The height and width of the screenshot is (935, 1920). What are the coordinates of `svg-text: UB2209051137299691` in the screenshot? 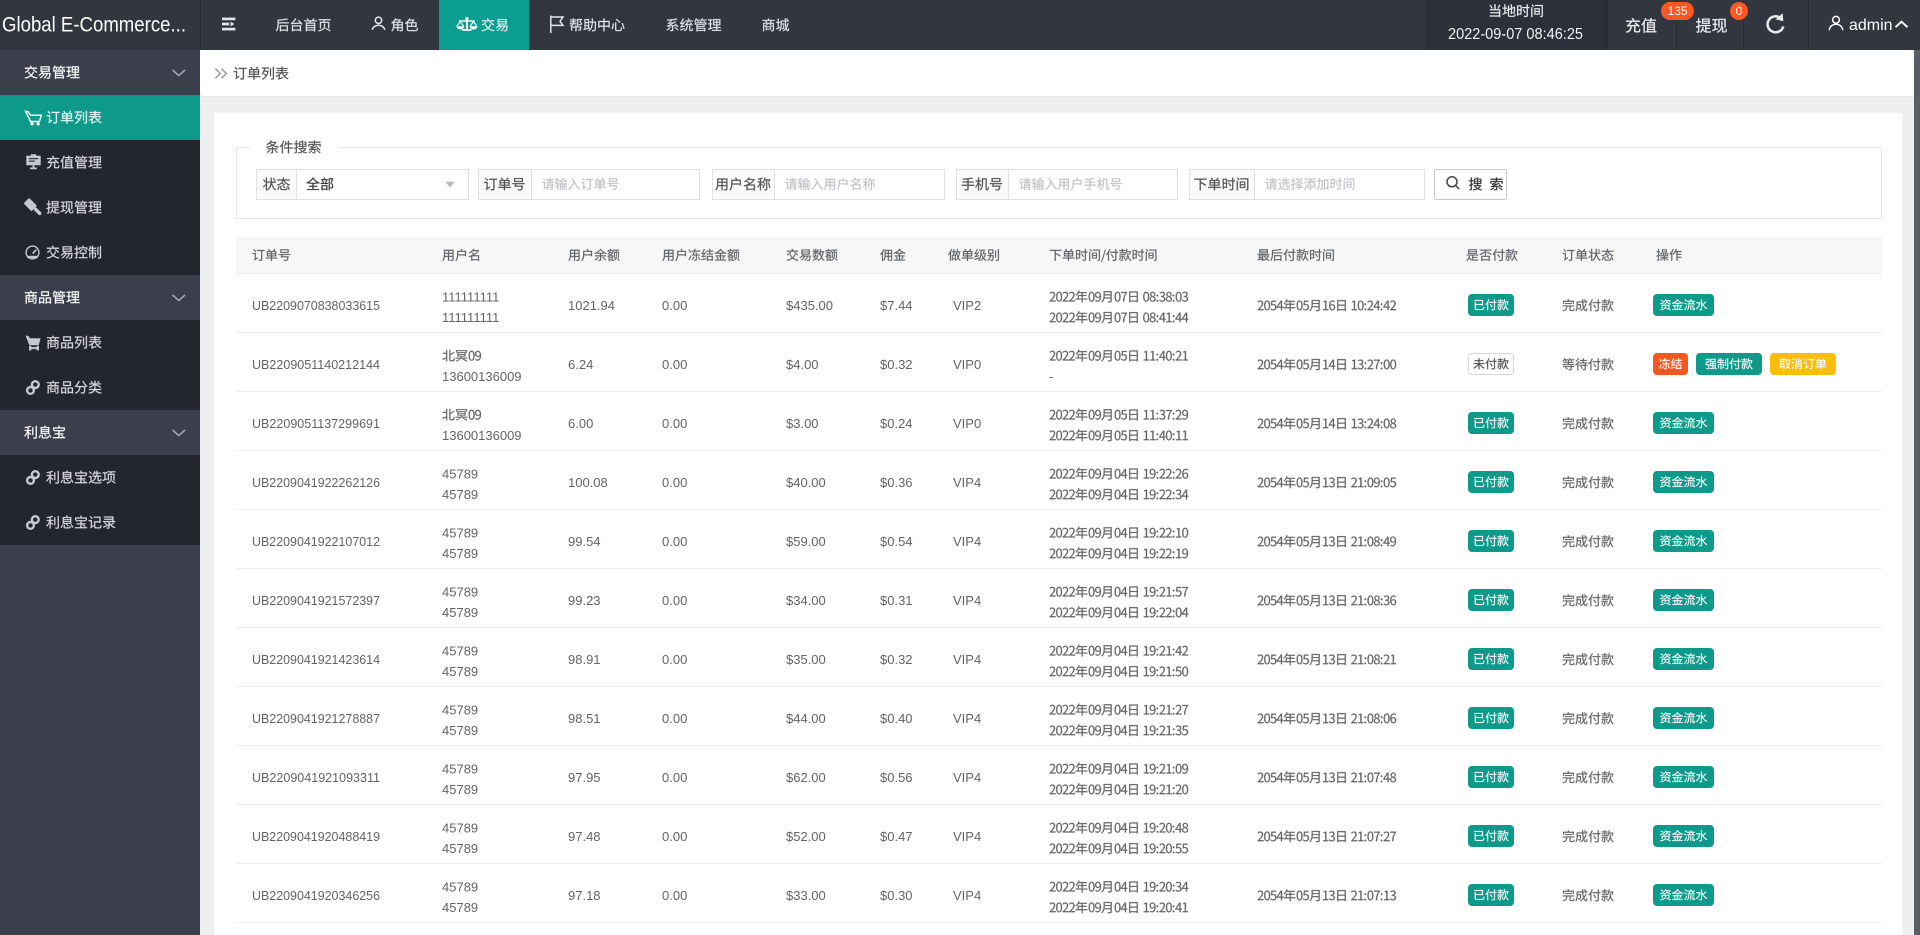 It's located at (316, 423).